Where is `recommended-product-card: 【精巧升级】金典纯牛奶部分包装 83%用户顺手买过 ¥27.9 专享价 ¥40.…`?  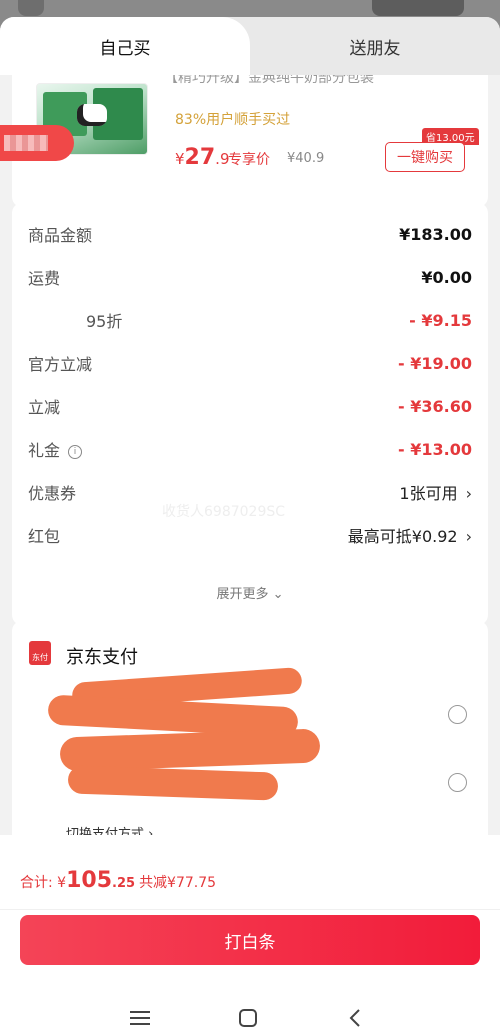 recommended-product-card: 【精巧升级】金典纯牛奶部分包装 83%用户顺手买过 ¥27.9 专享价 ¥40.… is located at coordinates (250, 141).